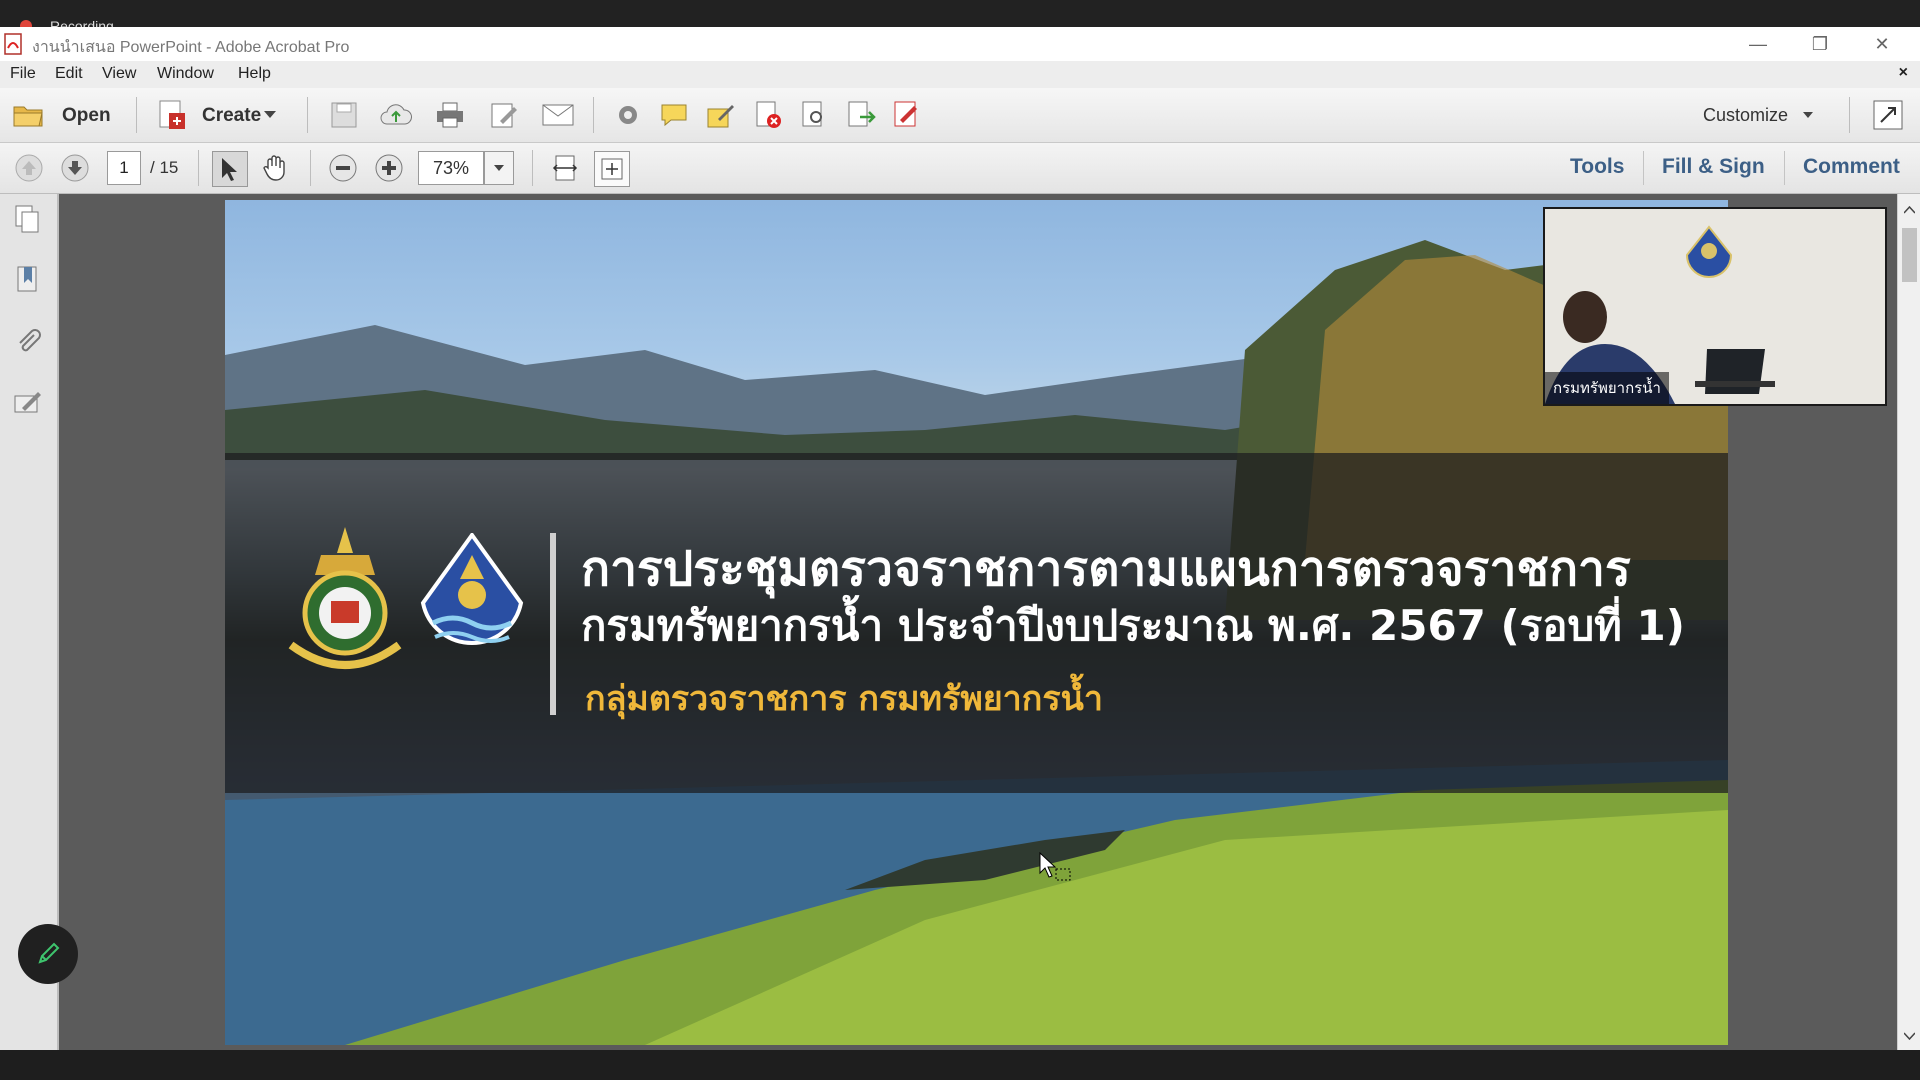  I want to click on delete-page-icon, so click(768, 115).